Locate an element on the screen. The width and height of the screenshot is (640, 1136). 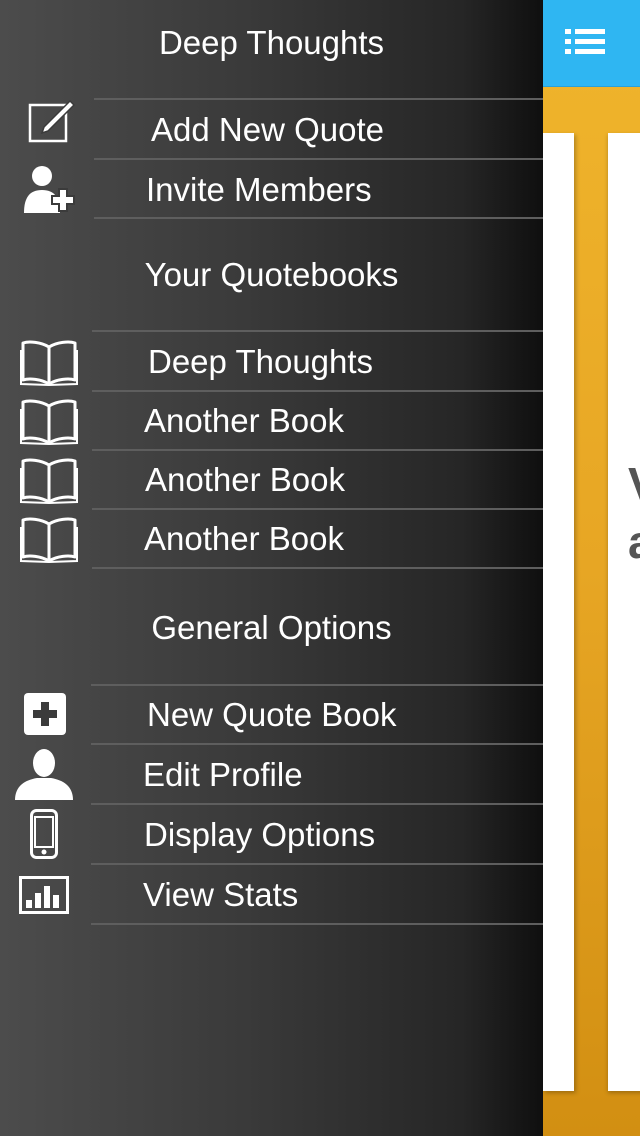
view-stats-button: View Stats is located at coordinates (271, 895).